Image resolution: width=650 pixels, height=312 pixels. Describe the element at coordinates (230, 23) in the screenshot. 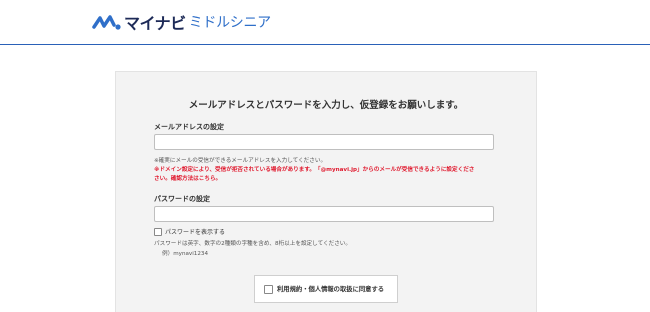

I see `logo-sub-text: ミドルシニア` at that location.